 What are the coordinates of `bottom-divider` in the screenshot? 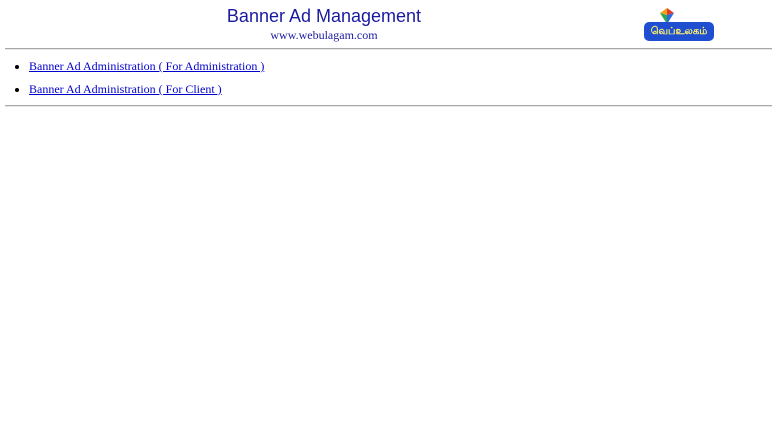 It's located at (388, 106).